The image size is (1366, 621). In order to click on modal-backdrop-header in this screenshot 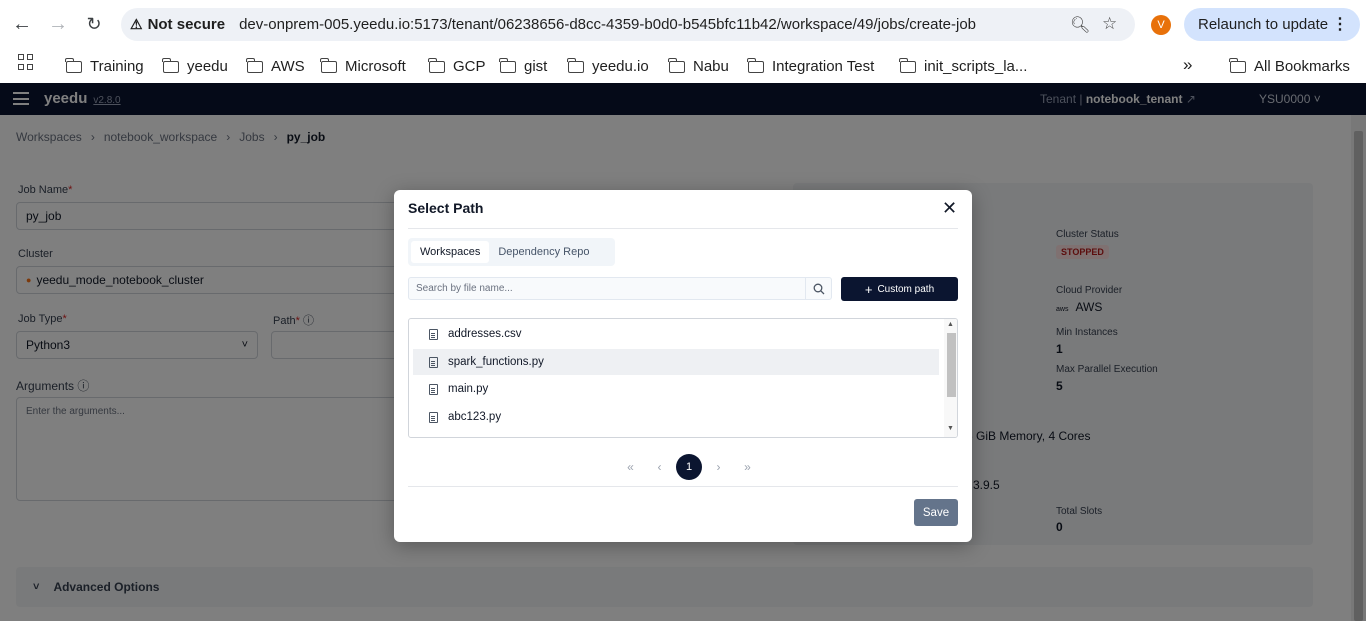, I will do `click(683, 99)`.